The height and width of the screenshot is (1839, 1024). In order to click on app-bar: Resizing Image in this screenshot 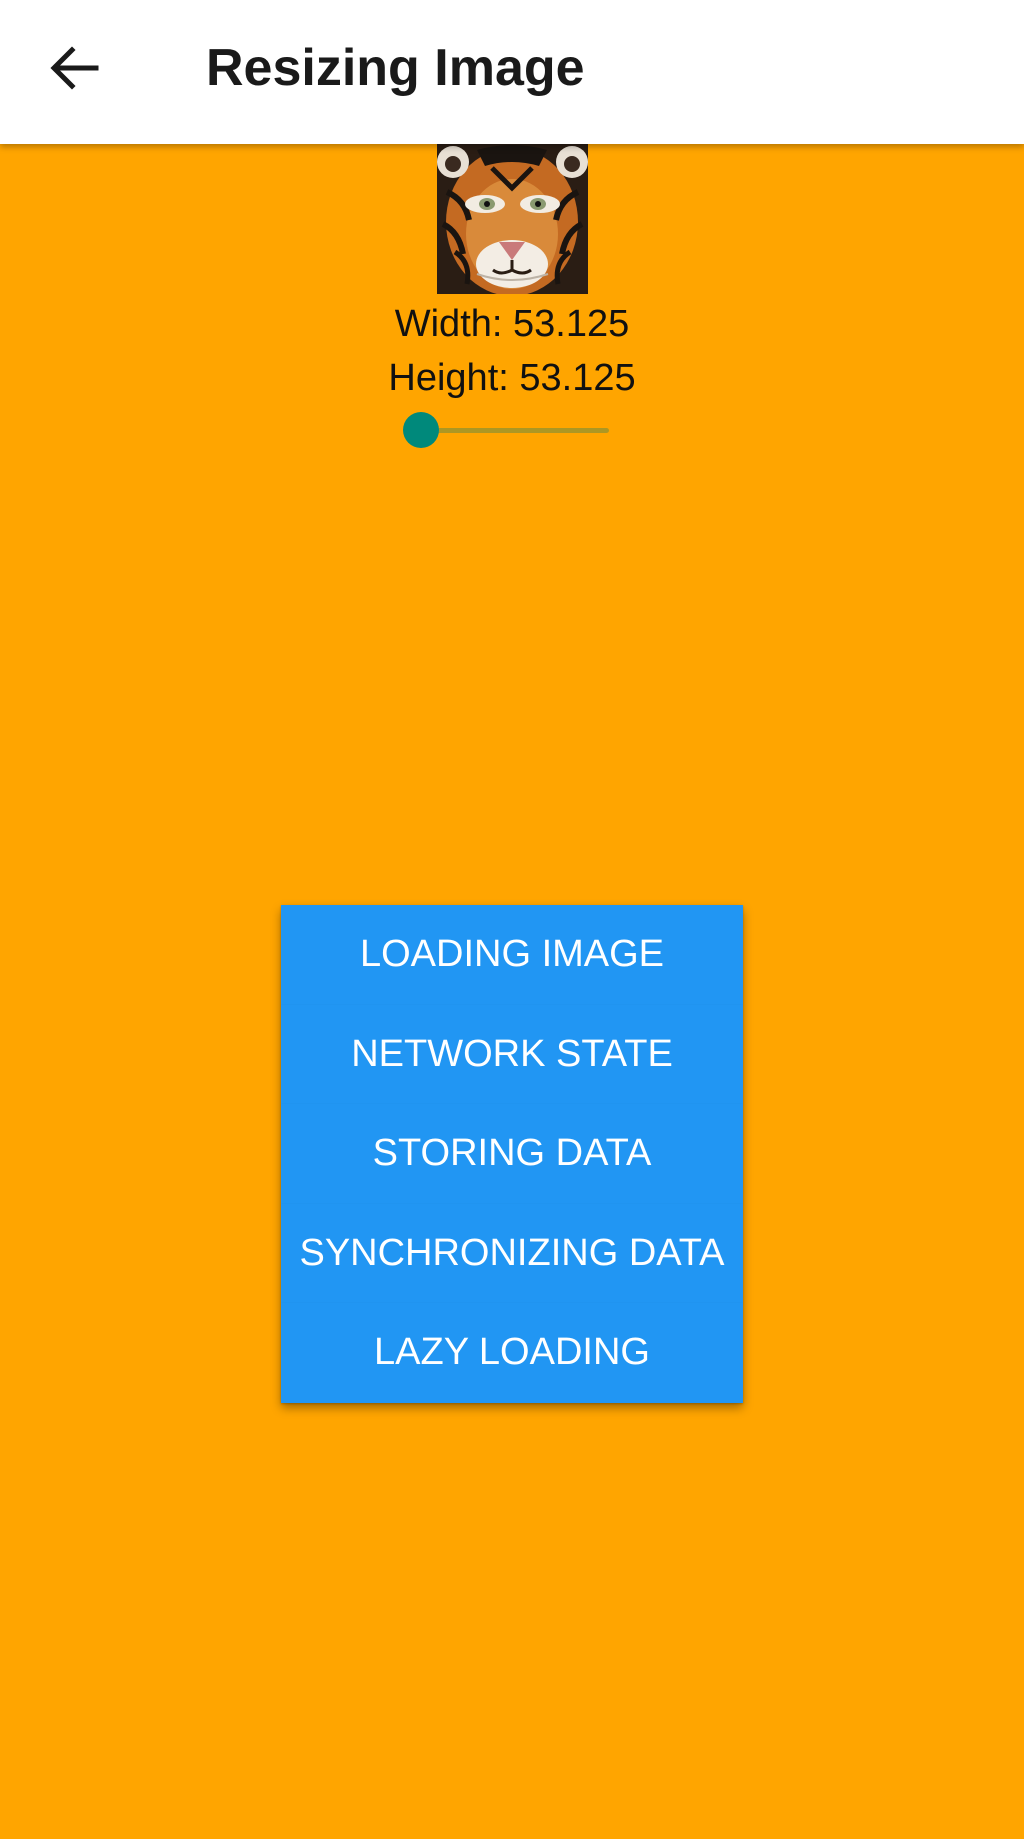, I will do `click(512, 72)`.